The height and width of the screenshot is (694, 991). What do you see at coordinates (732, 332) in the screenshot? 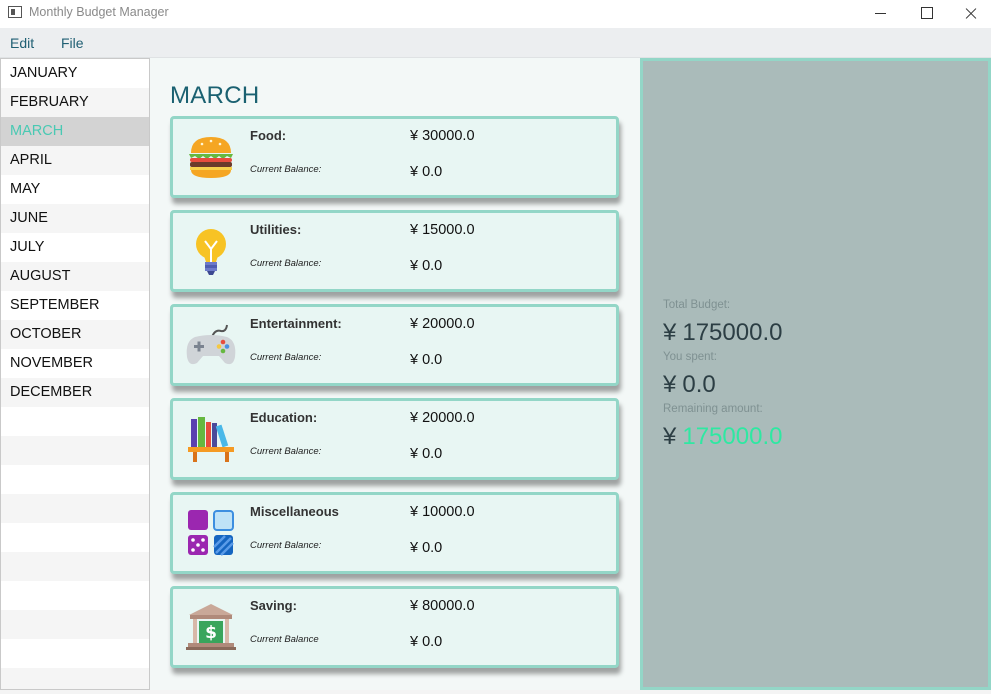
I see `total-budget-amount: 175000.0` at bounding box center [732, 332].